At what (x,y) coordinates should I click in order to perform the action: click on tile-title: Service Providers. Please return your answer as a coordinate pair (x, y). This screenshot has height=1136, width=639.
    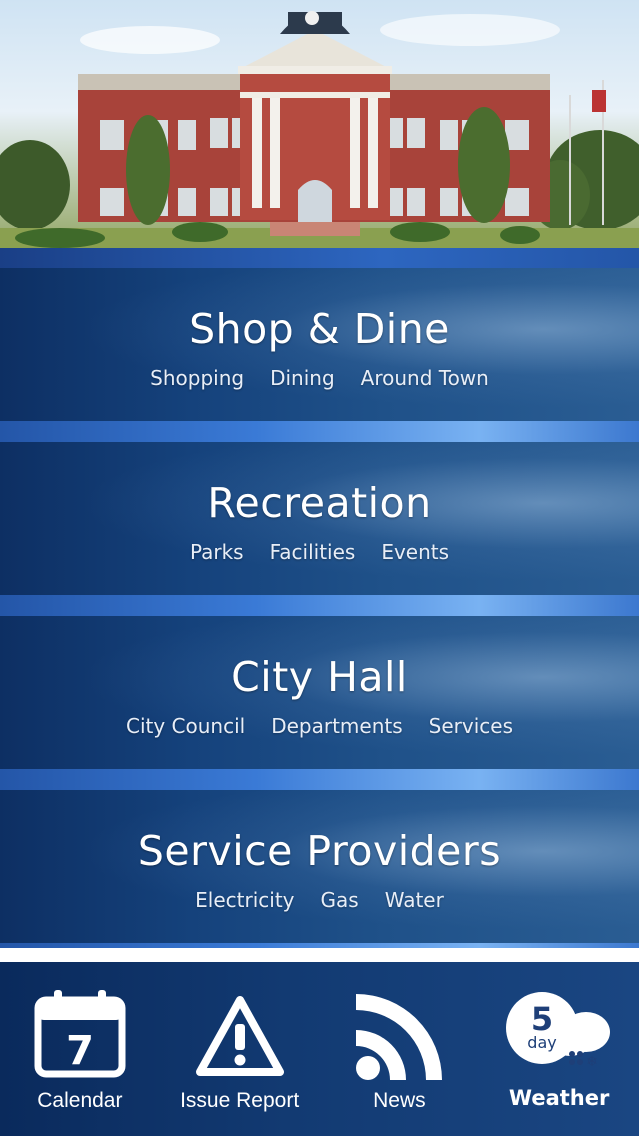
    Looking at the image, I should click on (319, 851).